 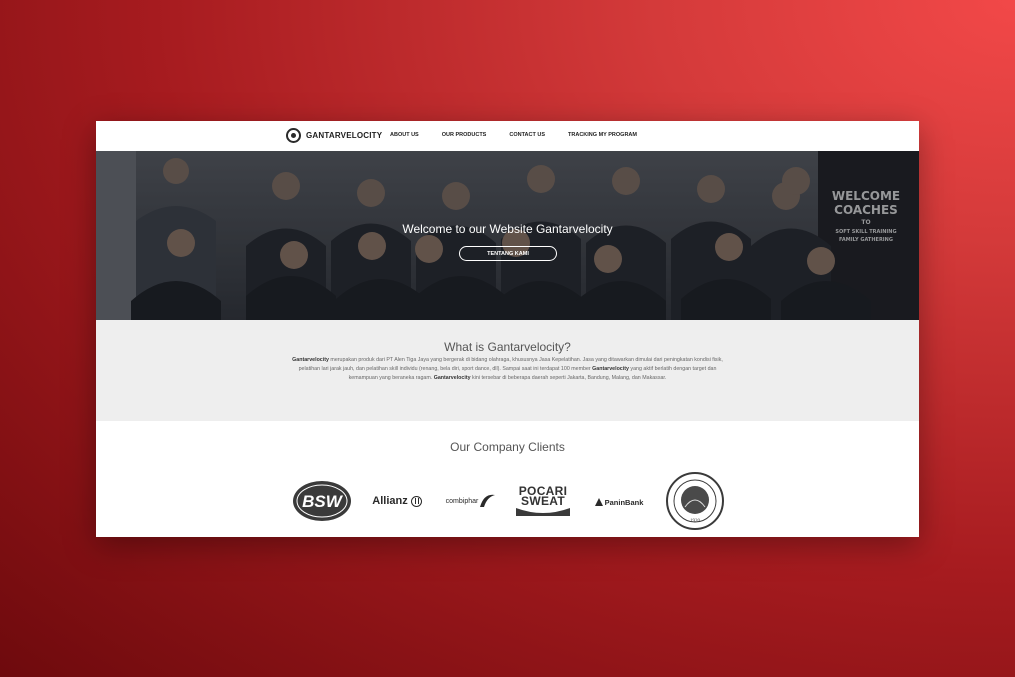 What do you see at coordinates (543, 512) in the screenshot?
I see `pocari-wave-icon` at bounding box center [543, 512].